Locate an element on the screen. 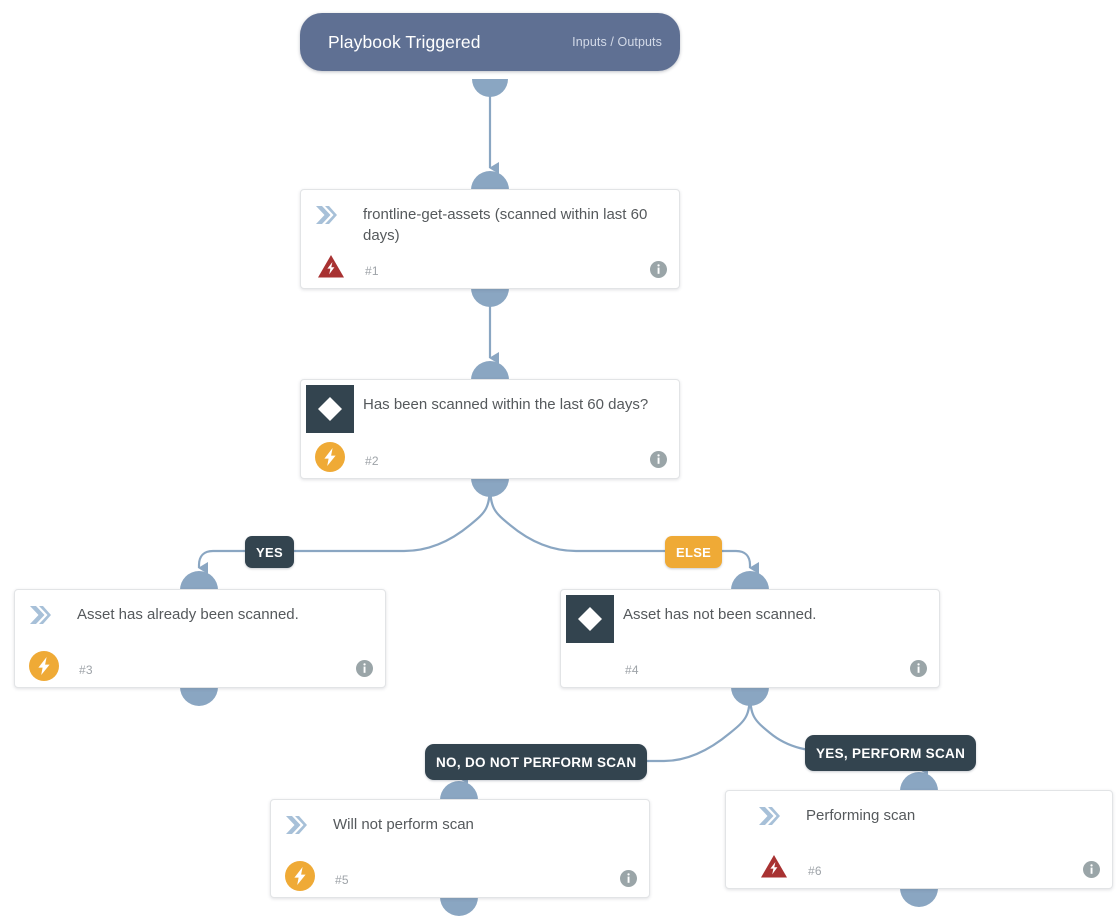  branch-label-text: YES is located at coordinates (269, 552).